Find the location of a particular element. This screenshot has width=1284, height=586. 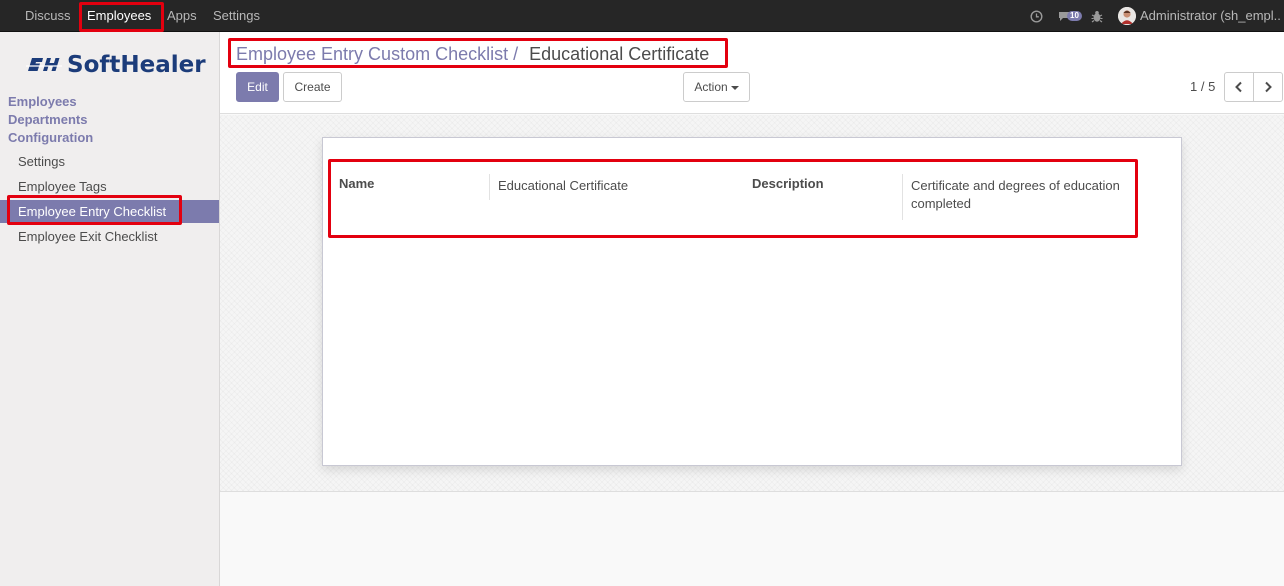

user-avatar is located at coordinates (1127, 16).